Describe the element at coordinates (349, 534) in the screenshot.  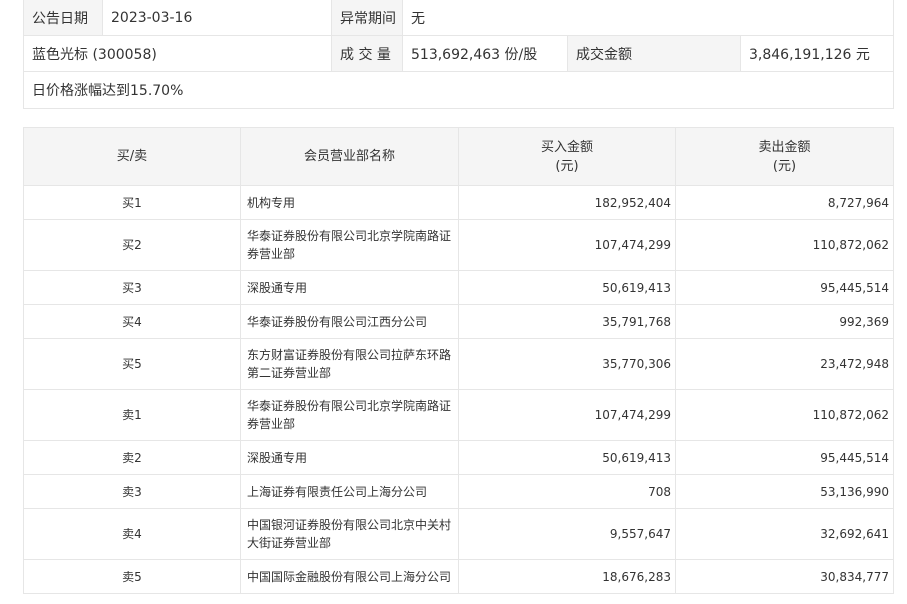
I see `row-dept: 中国银河证券股份有限公司北京中关村大街证券营业部` at that location.